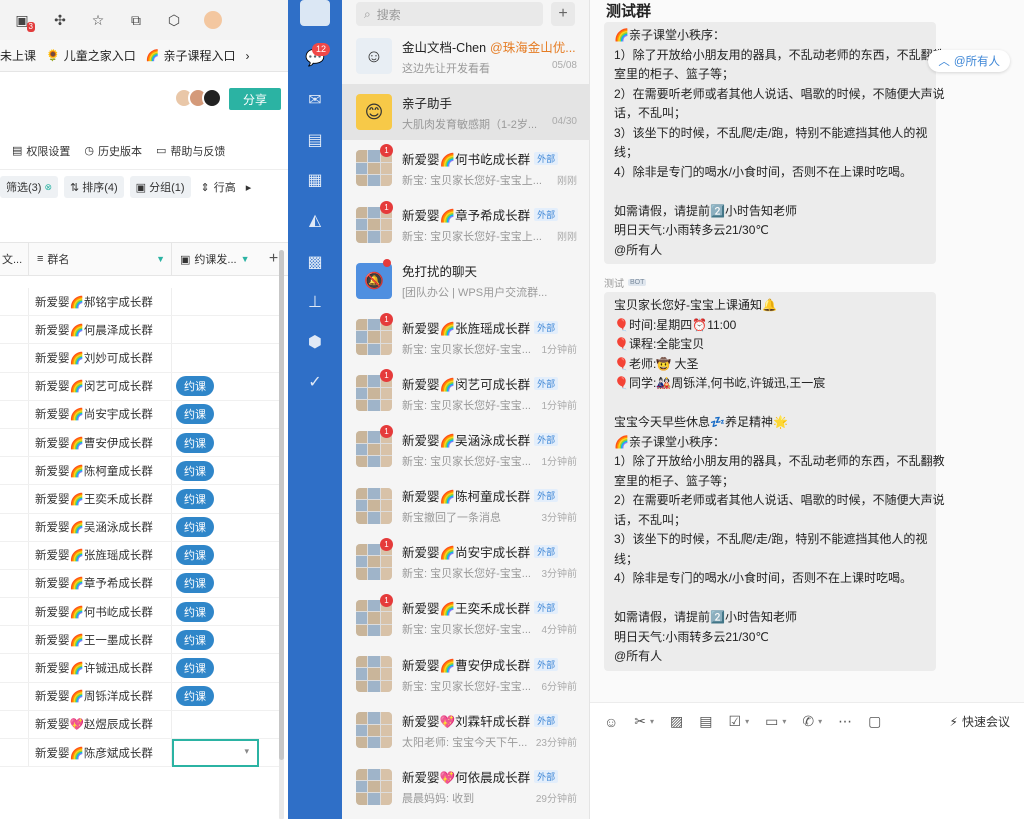  What do you see at coordinates (808, 721) in the screenshot?
I see `phone-icon: ✆` at bounding box center [808, 721].